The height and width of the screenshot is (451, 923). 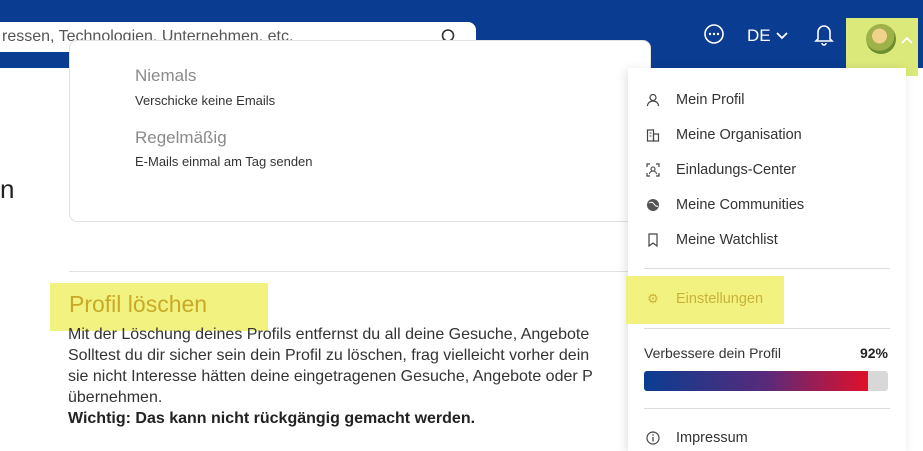 I want to click on menu-item-label: Impressum, so click(x=712, y=438).